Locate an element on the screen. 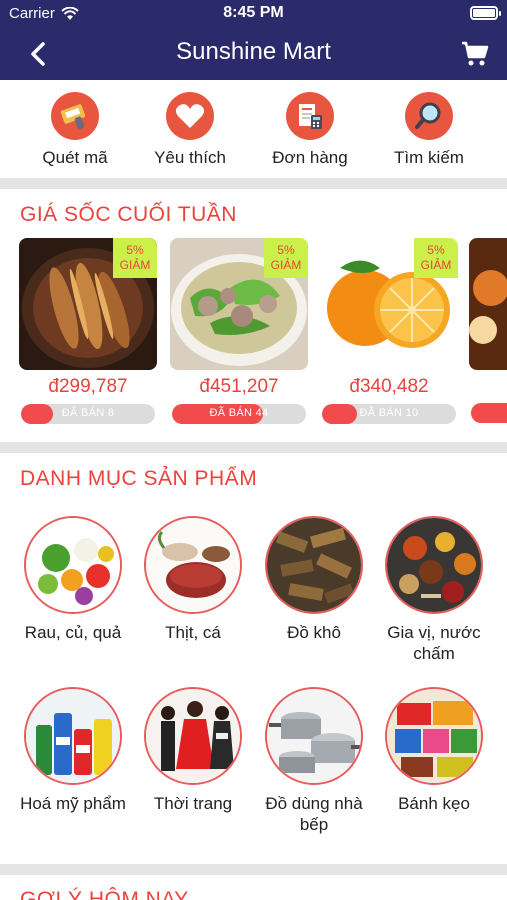 The image size is (507, 900). category-cookware: Đồ dùng nhà bếp is located at coordinates (314, 761).